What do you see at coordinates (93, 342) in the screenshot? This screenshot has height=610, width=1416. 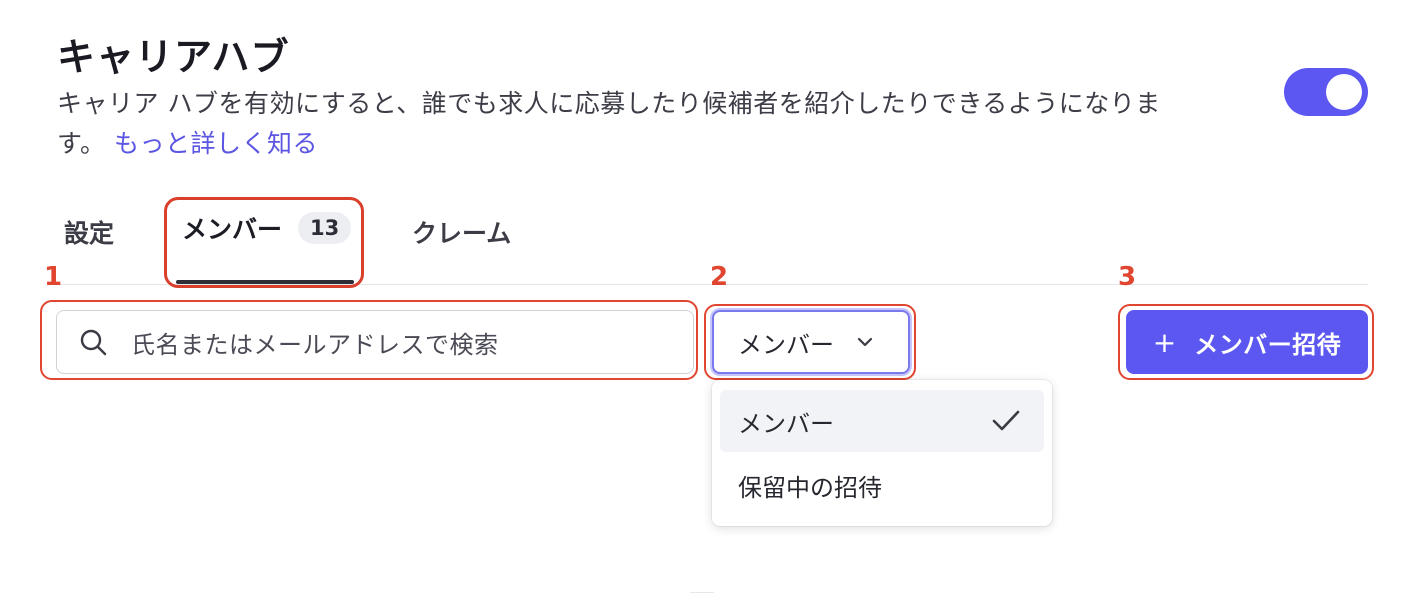 I see `search-icon` at bounding box center [93, 342].